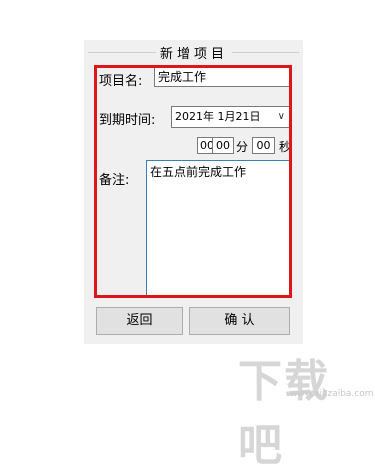 The height and width of the screenshot is (473, 375). Describe the element at coordinates (284, 413) in the screenshot. I see `watermark-logo: 下载吧` at that location.